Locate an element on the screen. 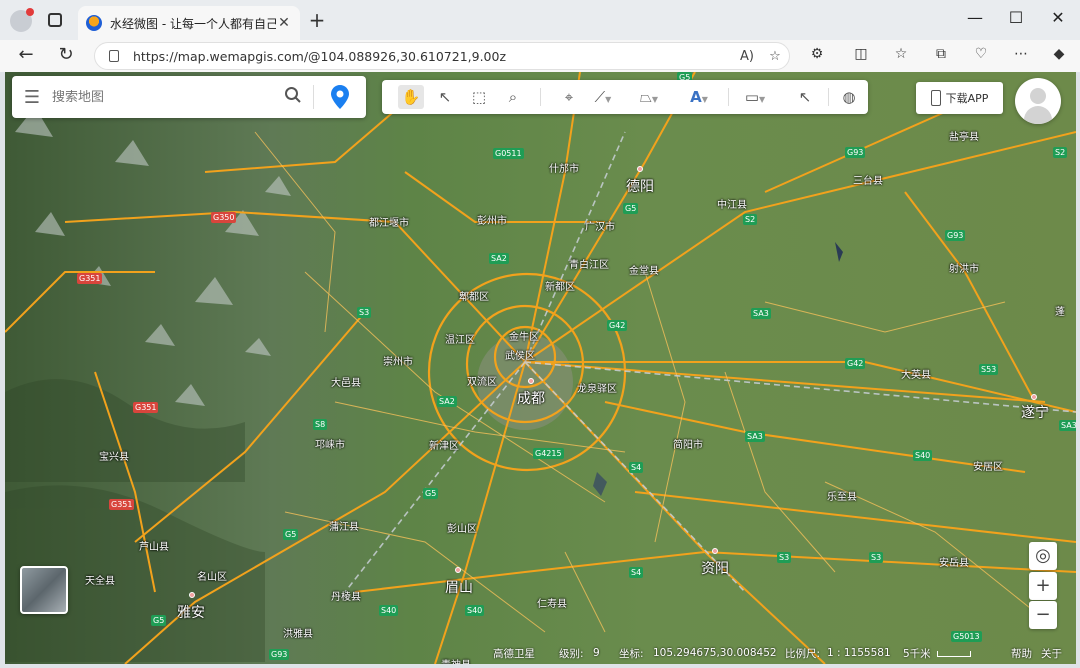 This screenshot has height=668, width=1080. locate-button: ◎ is located at coordinates (1043, 556).